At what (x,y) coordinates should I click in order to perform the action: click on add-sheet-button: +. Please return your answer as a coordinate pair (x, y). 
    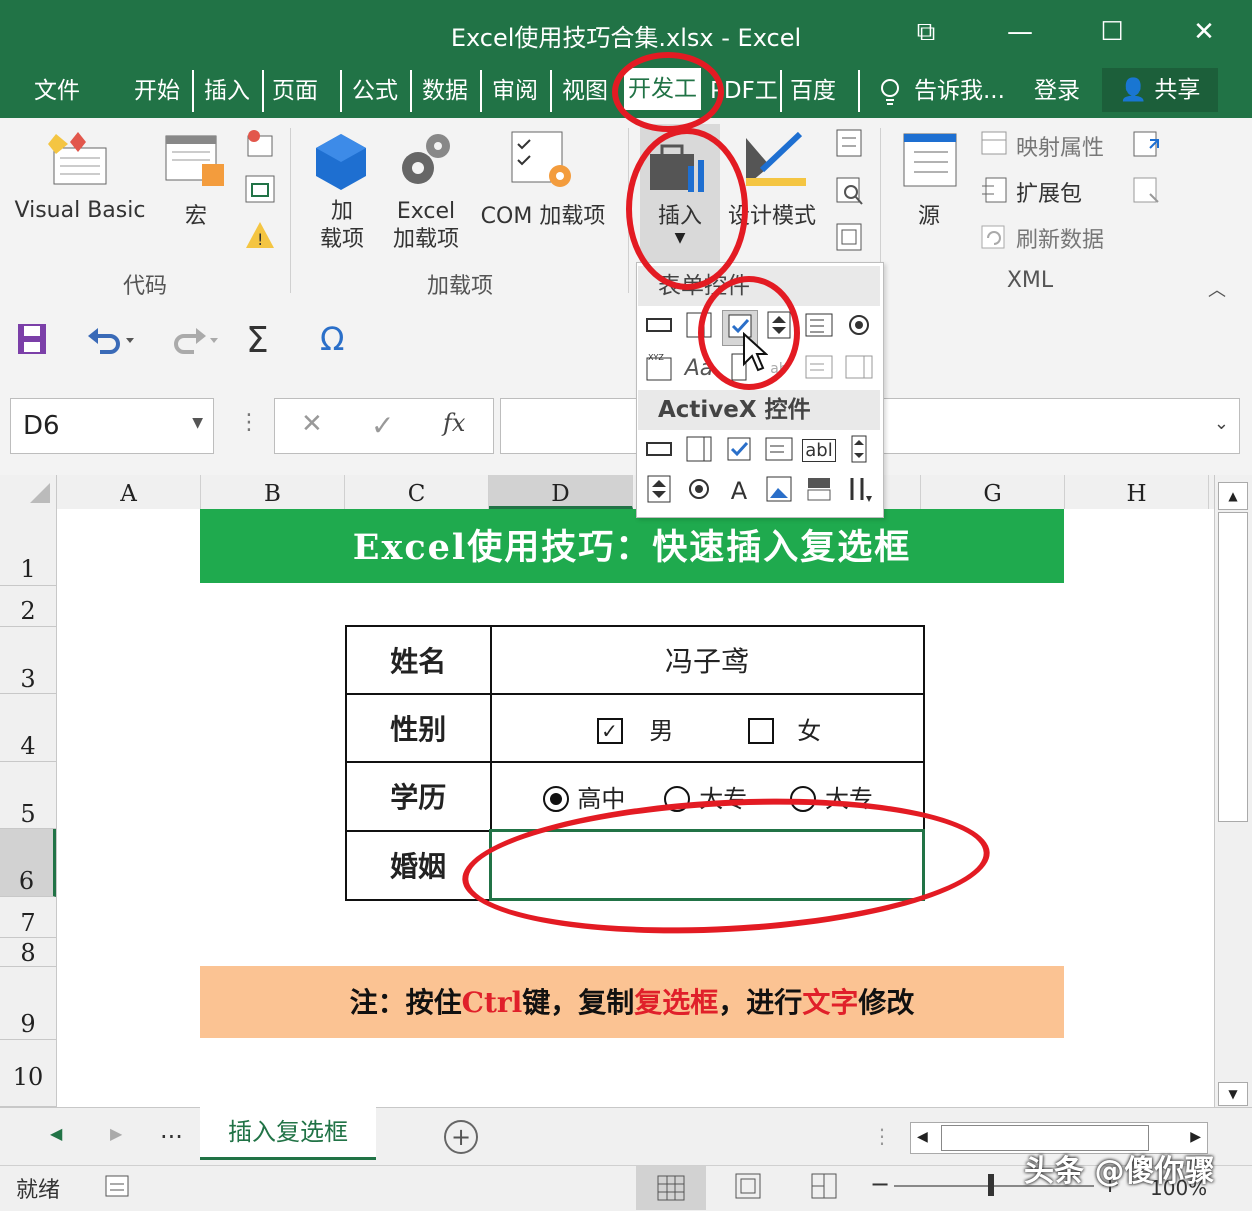
    Looking at the image, I should click on (461, 1137).